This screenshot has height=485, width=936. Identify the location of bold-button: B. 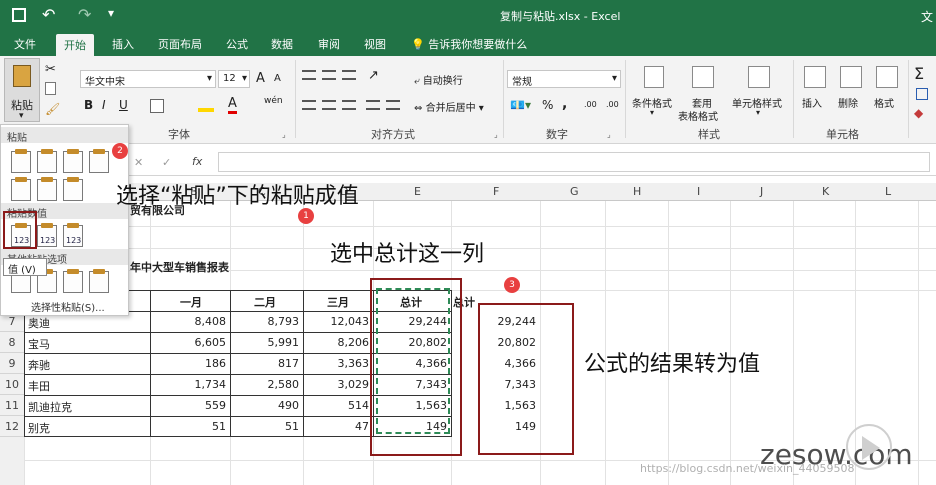
(88, 105).